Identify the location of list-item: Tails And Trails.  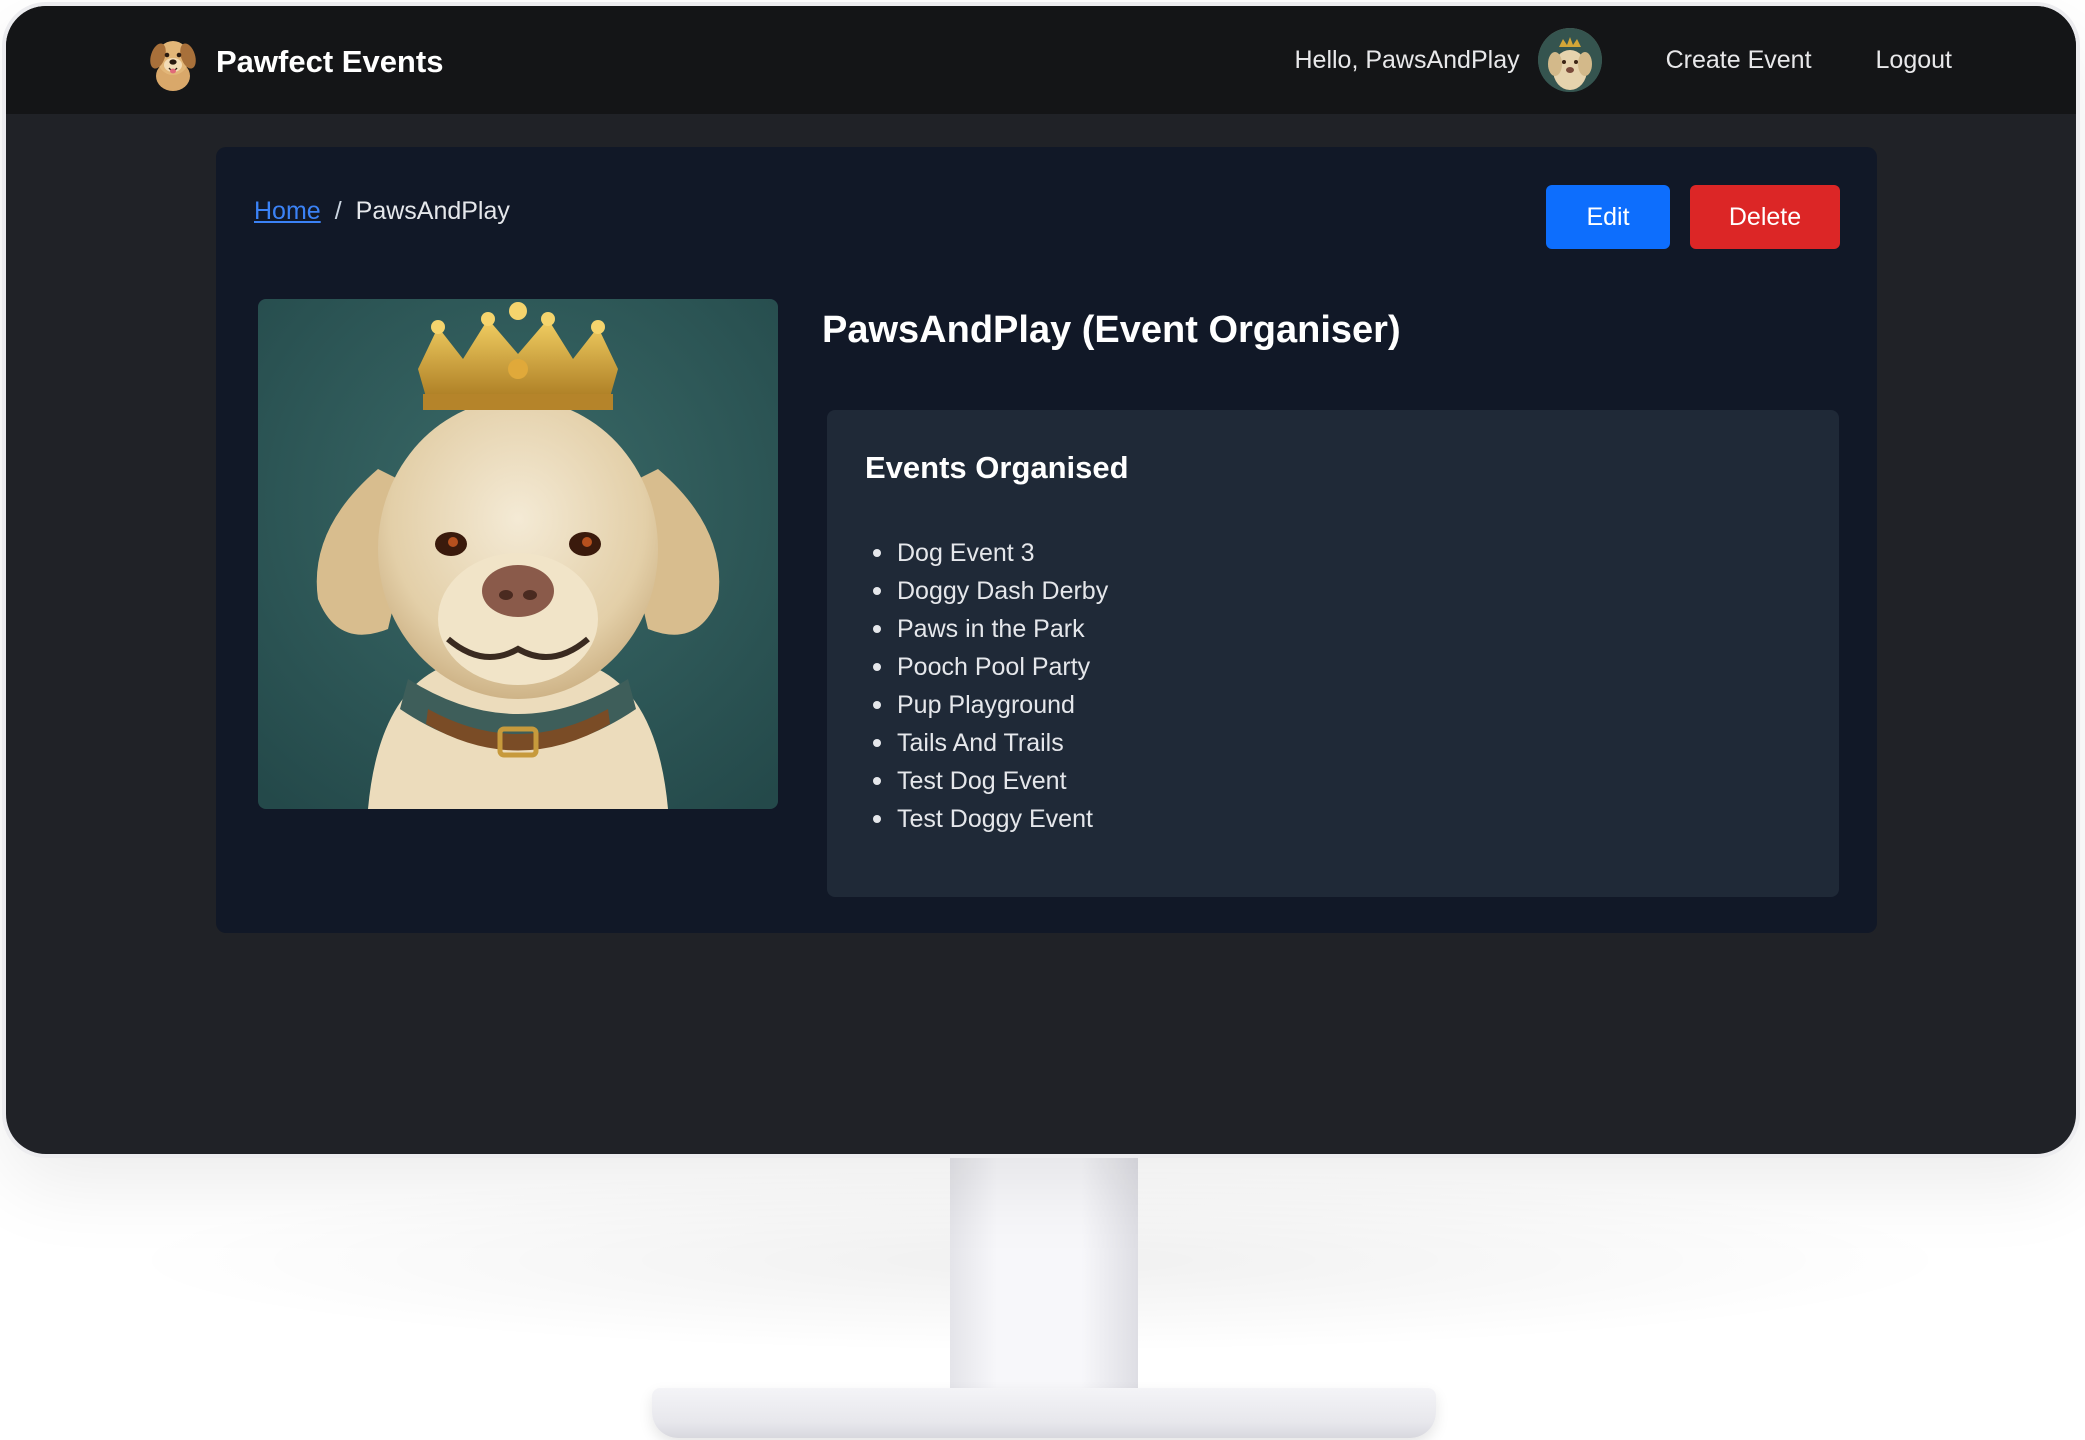
(986, 743).